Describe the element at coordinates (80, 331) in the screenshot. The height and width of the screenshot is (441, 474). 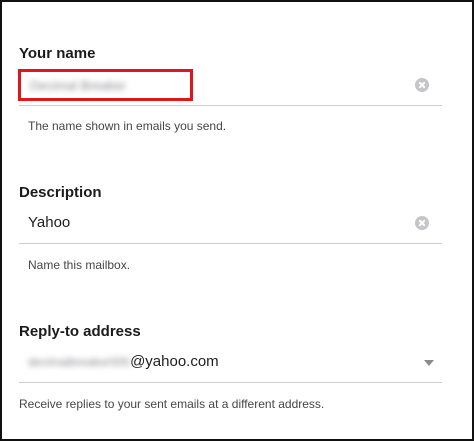
I see `reply-to-label: Reply-to address` at that location.